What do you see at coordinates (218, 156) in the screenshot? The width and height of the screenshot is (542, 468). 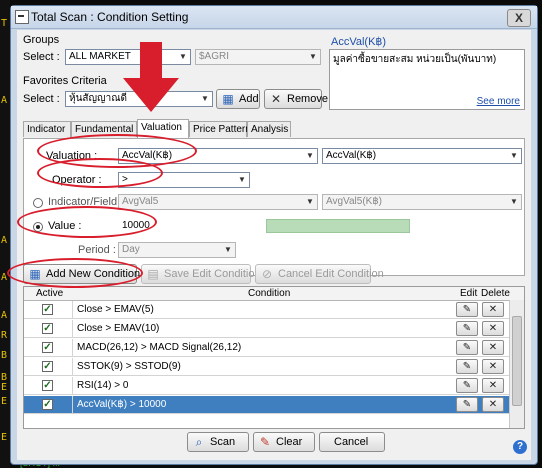 I see `valuation-select: AccVal(K฿) ▼` at bounding box center [218, 156].